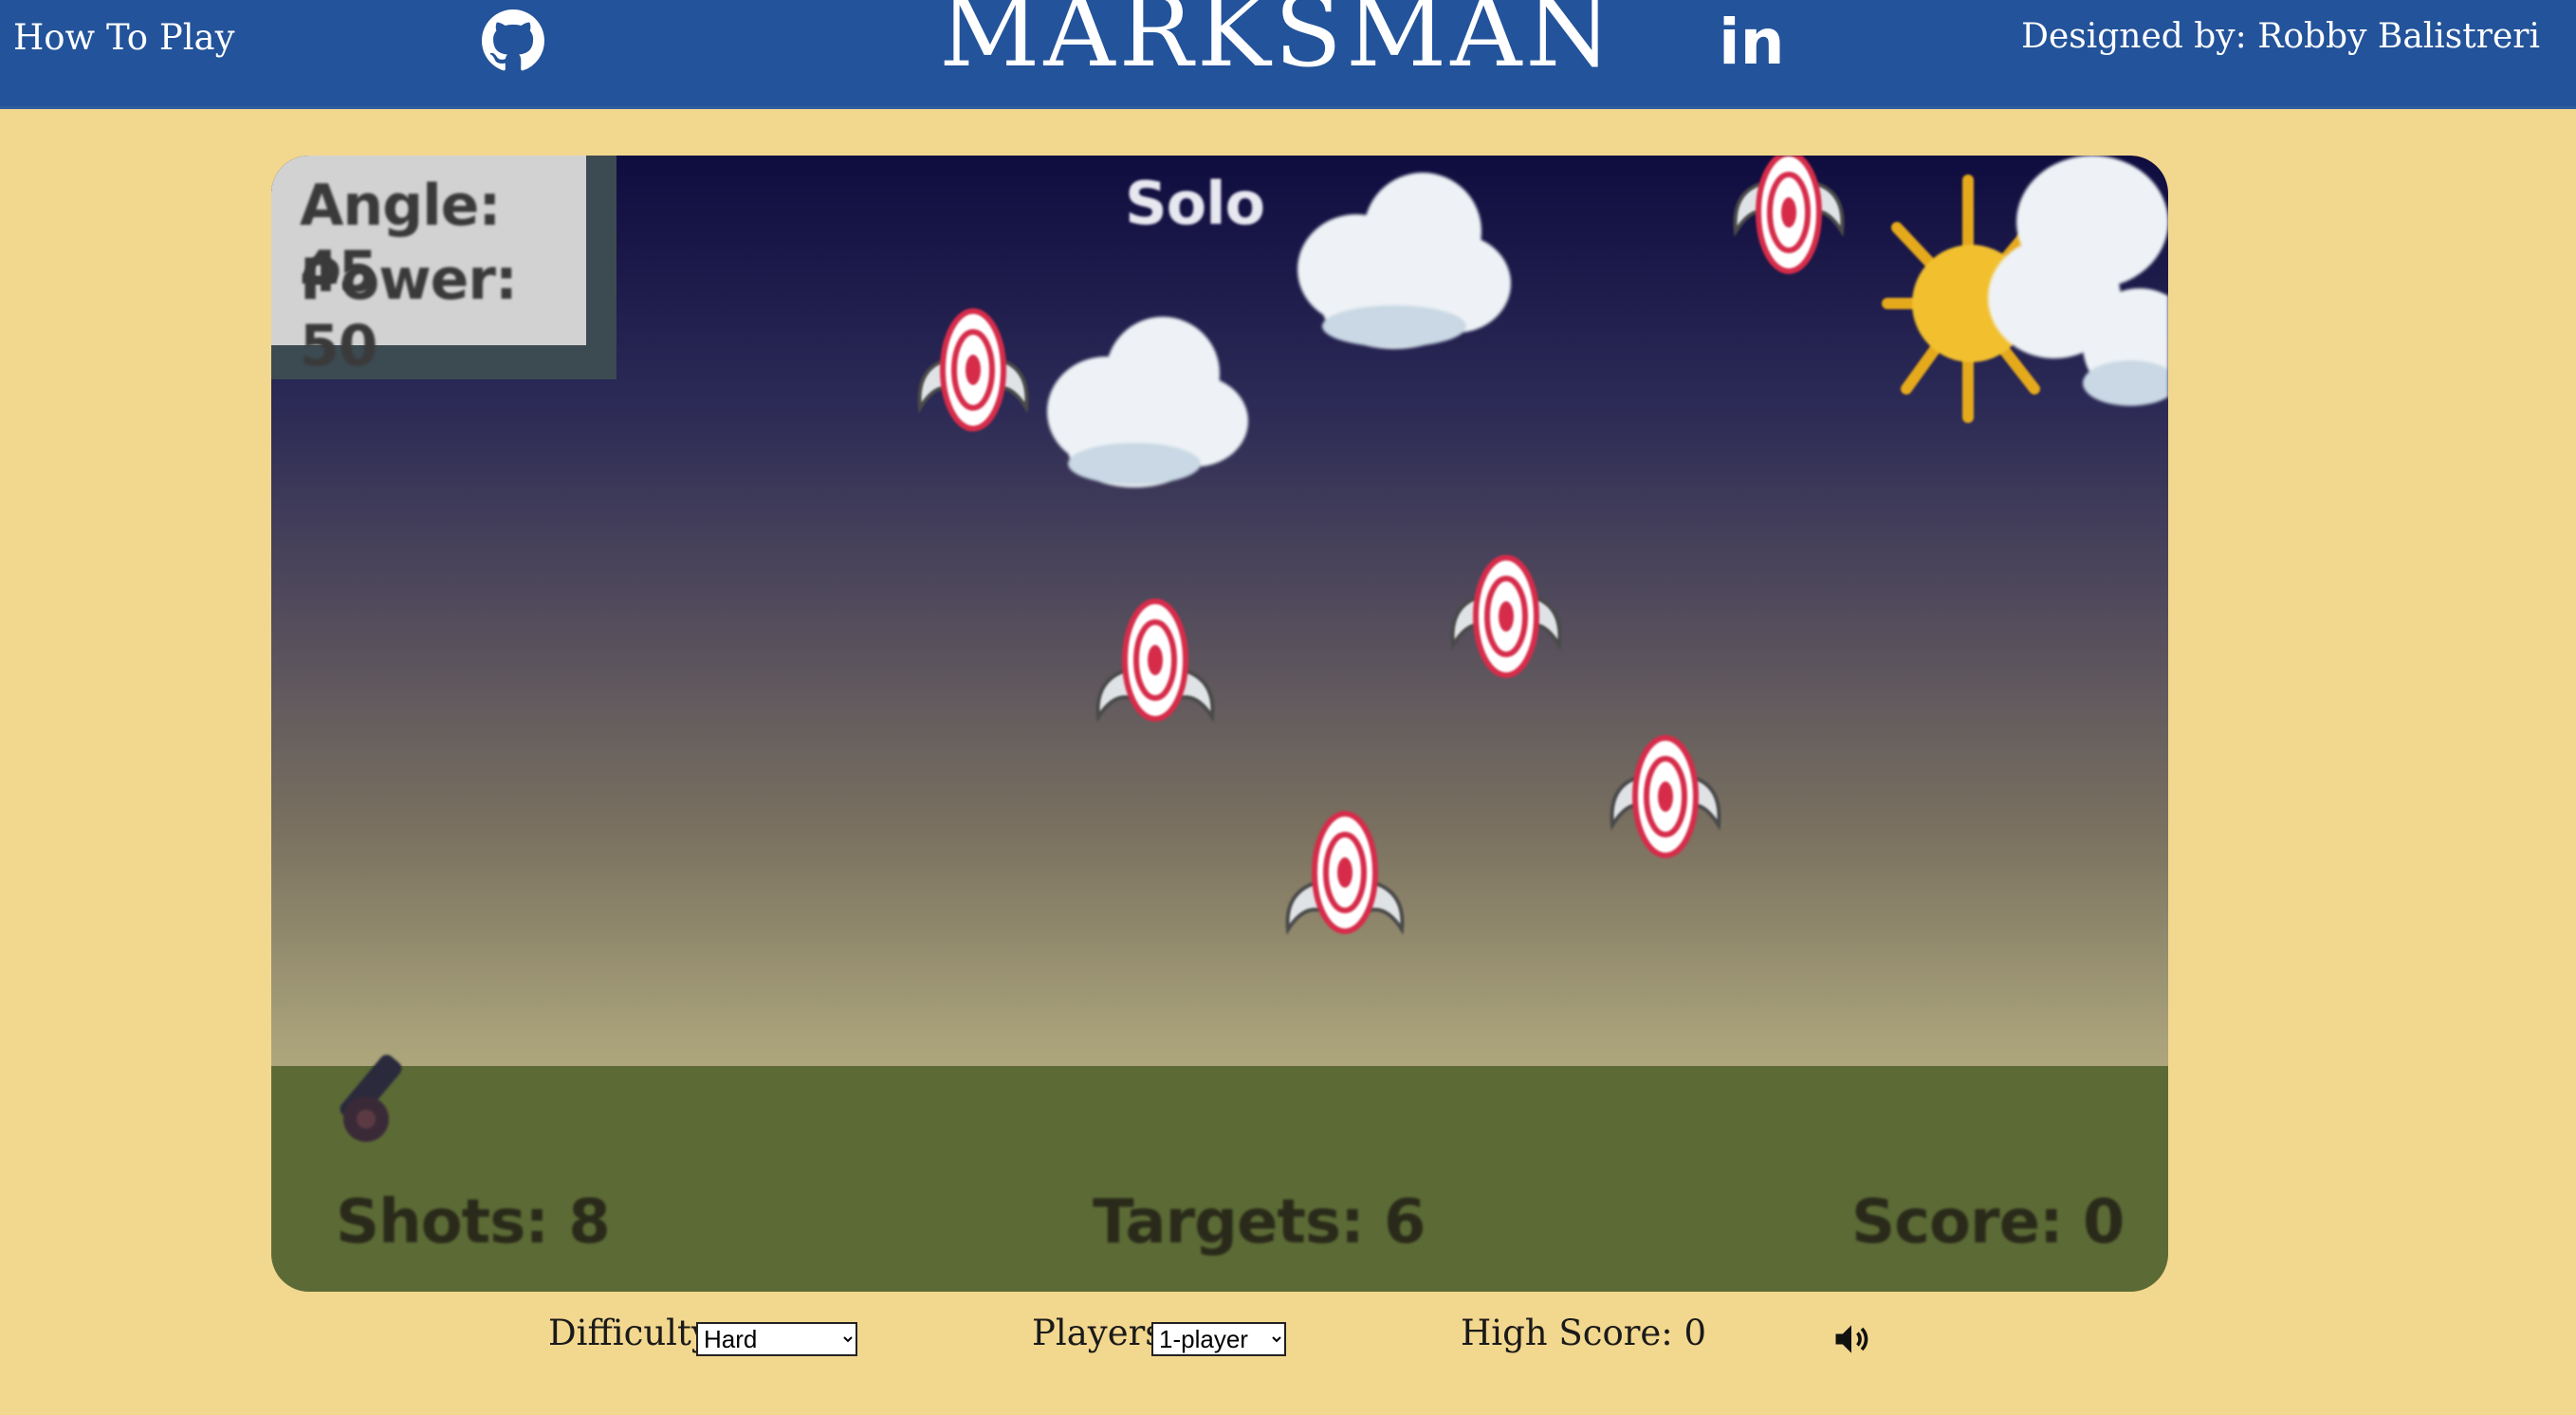  I want to click on cannon-icon, so click(377, 1095).